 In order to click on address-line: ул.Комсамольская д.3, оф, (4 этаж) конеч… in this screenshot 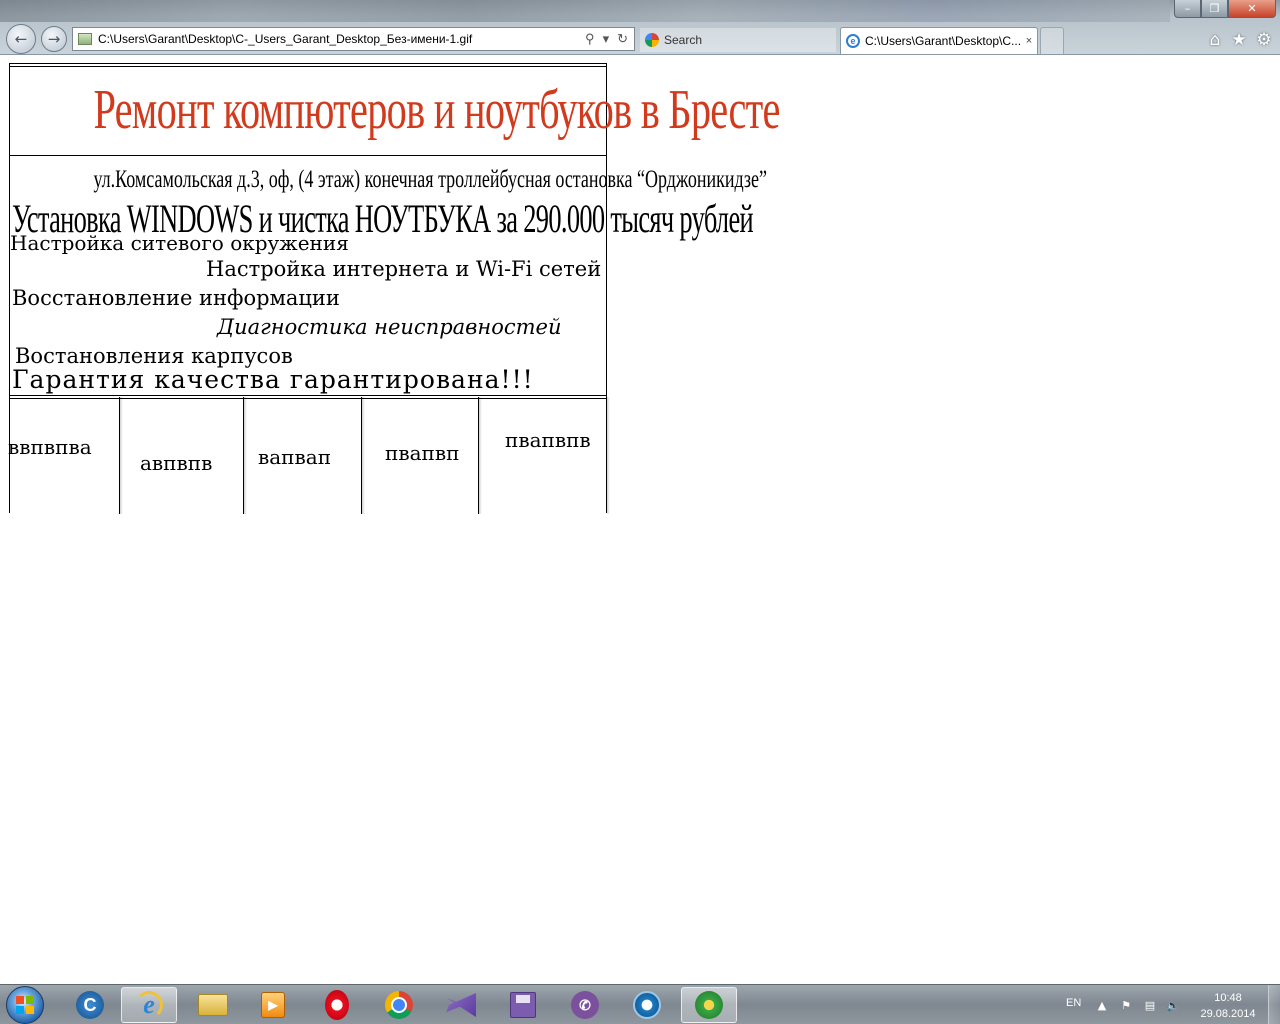, I will do `click(430, 179)`.